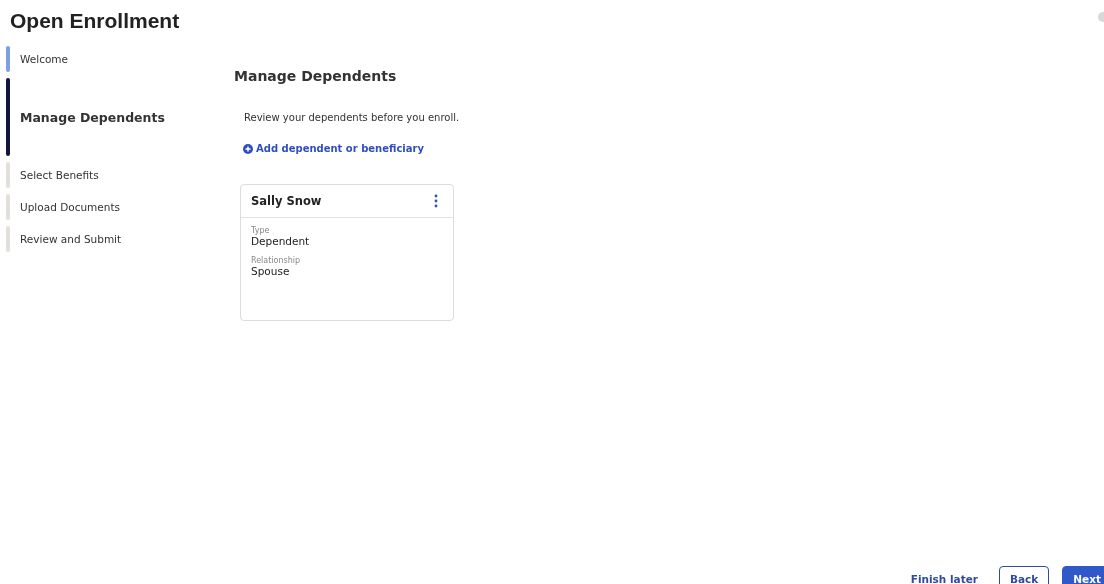 Image resolution: width=1104 pixels, height=584 pixels. What do you see at coordinates (944, 578) in the screenshot?
I see `finish-later-link: Finish later` at bounding box center [944, 578].